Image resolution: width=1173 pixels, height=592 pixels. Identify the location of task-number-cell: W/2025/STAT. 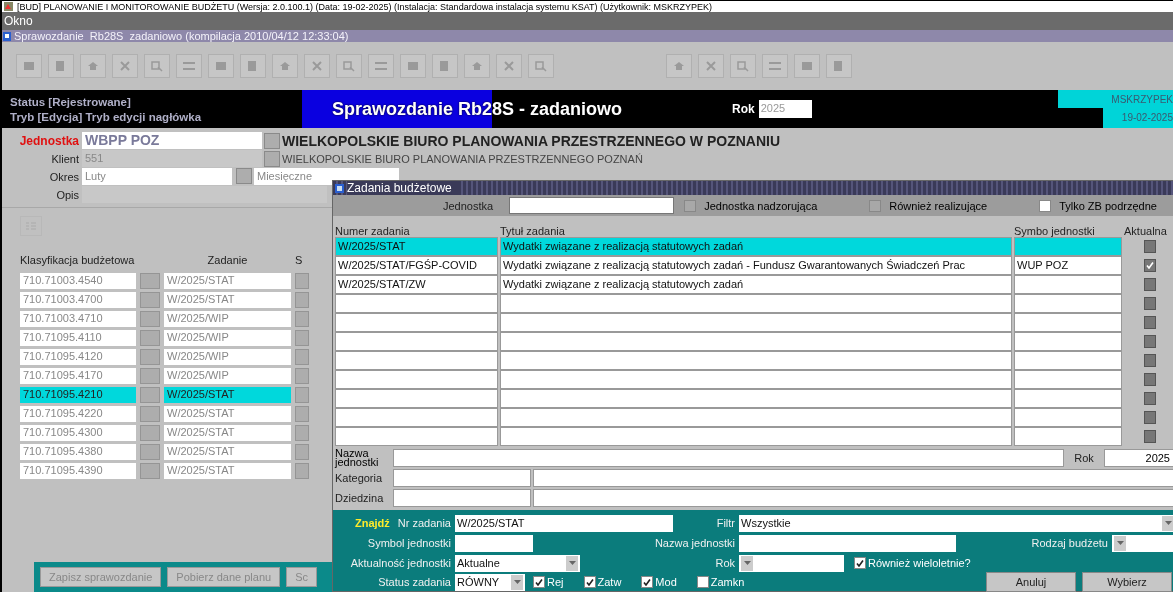
(416, 246).